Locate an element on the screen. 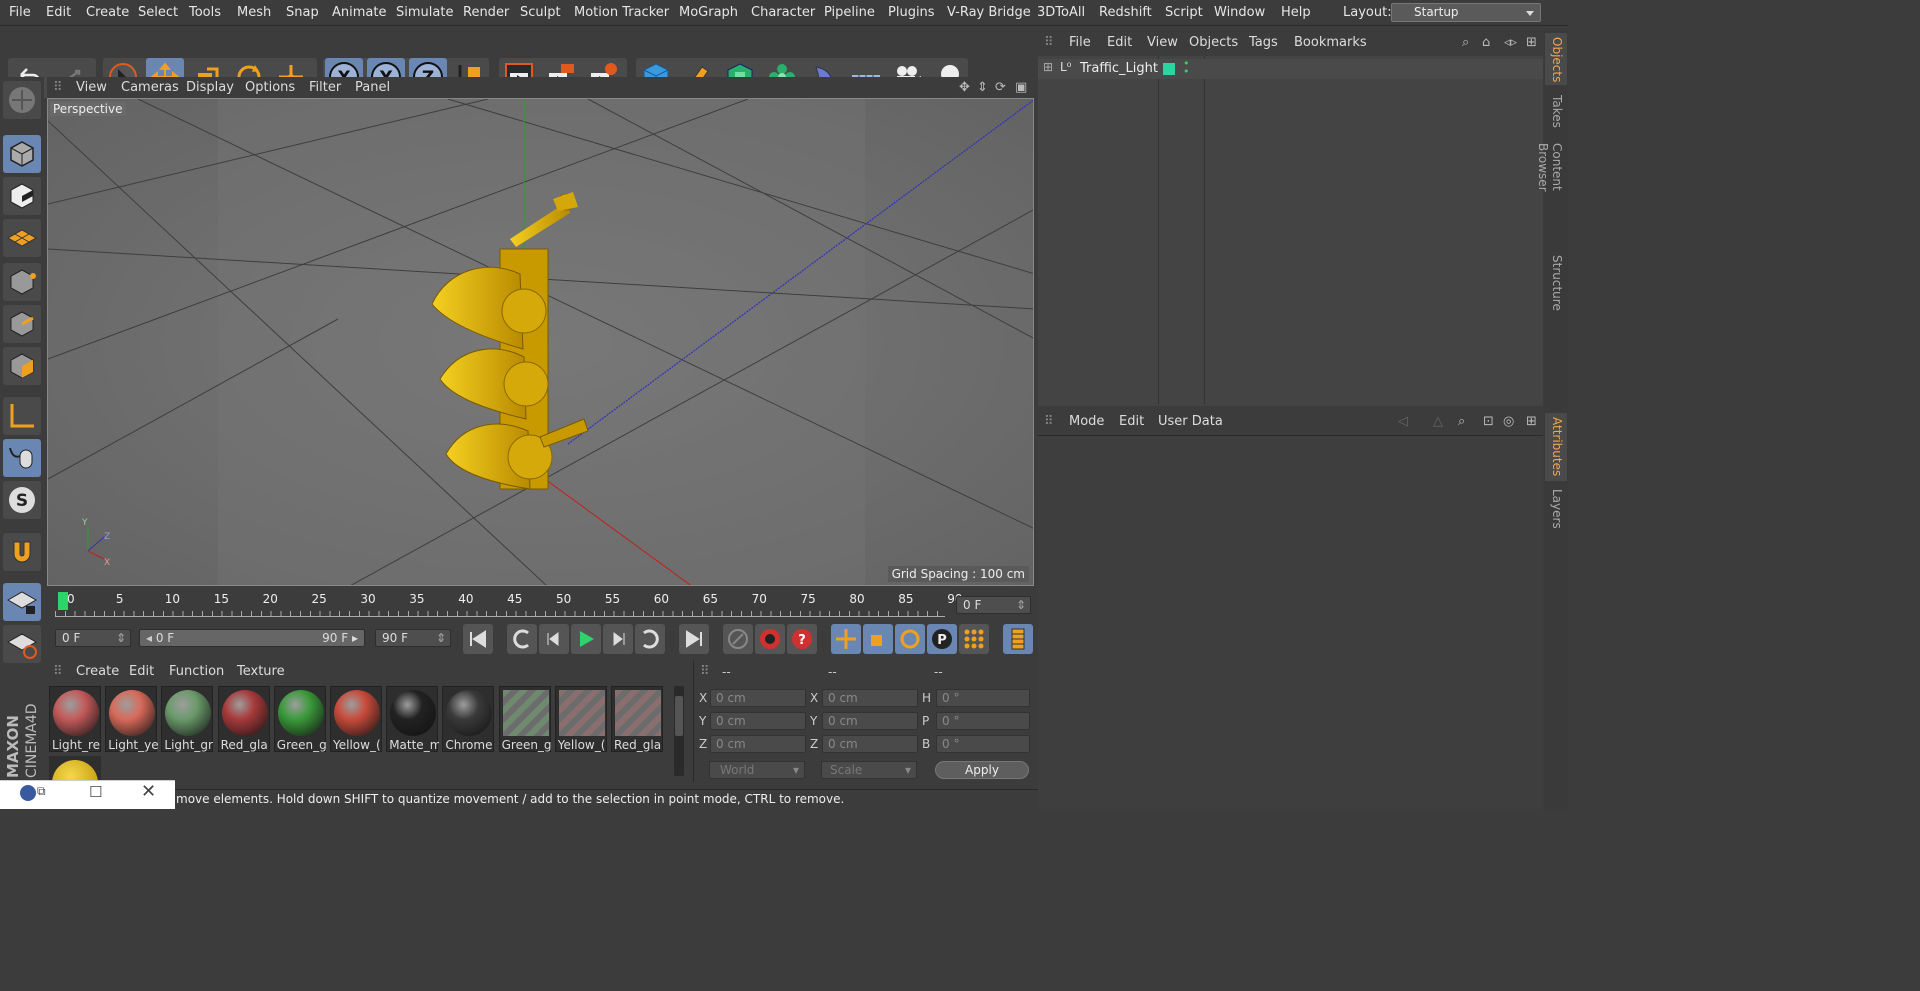 The height and width of the screenshot is (991, 1920). object-menu-objects: Objects is located at coordinates (1213, 42).